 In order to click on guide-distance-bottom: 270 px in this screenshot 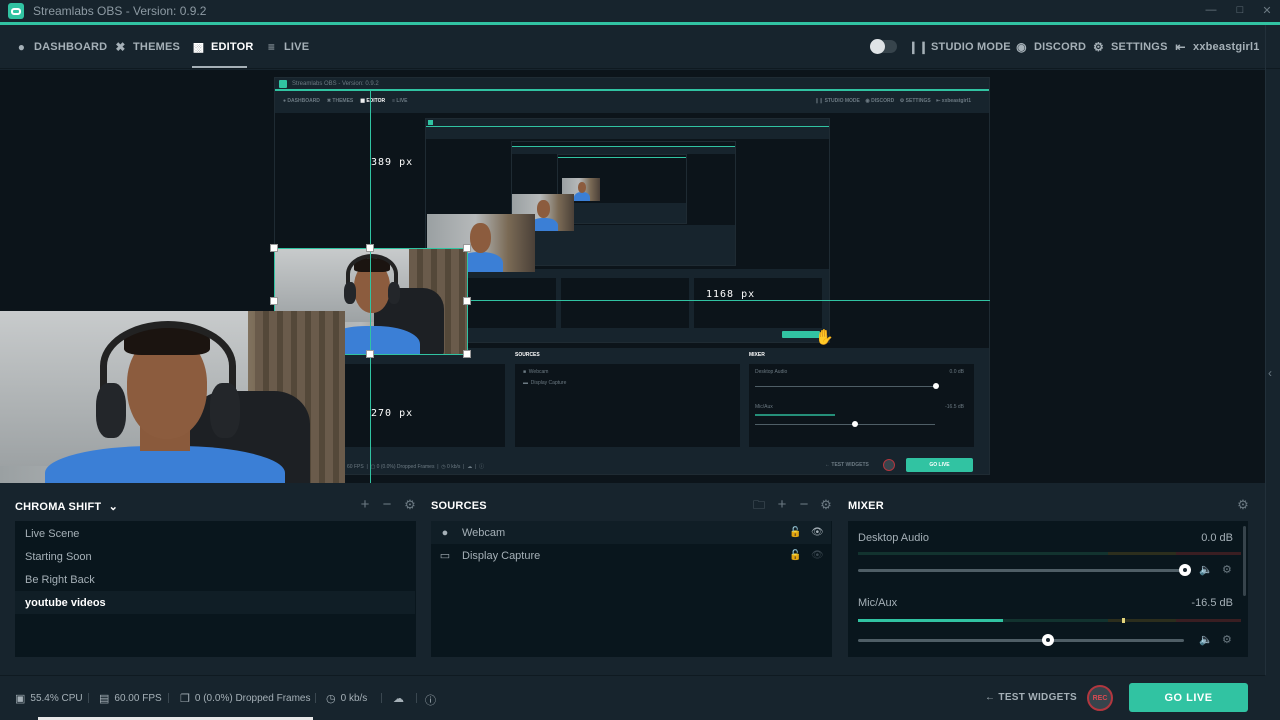, I will do `click(392, 413)`.